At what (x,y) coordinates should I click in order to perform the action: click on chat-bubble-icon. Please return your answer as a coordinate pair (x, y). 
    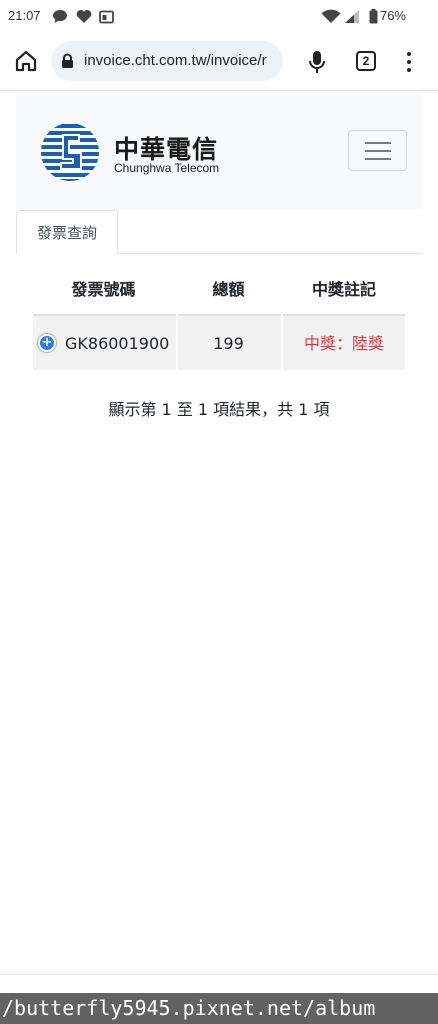
    Looking at the image, I should click on (60, 18).